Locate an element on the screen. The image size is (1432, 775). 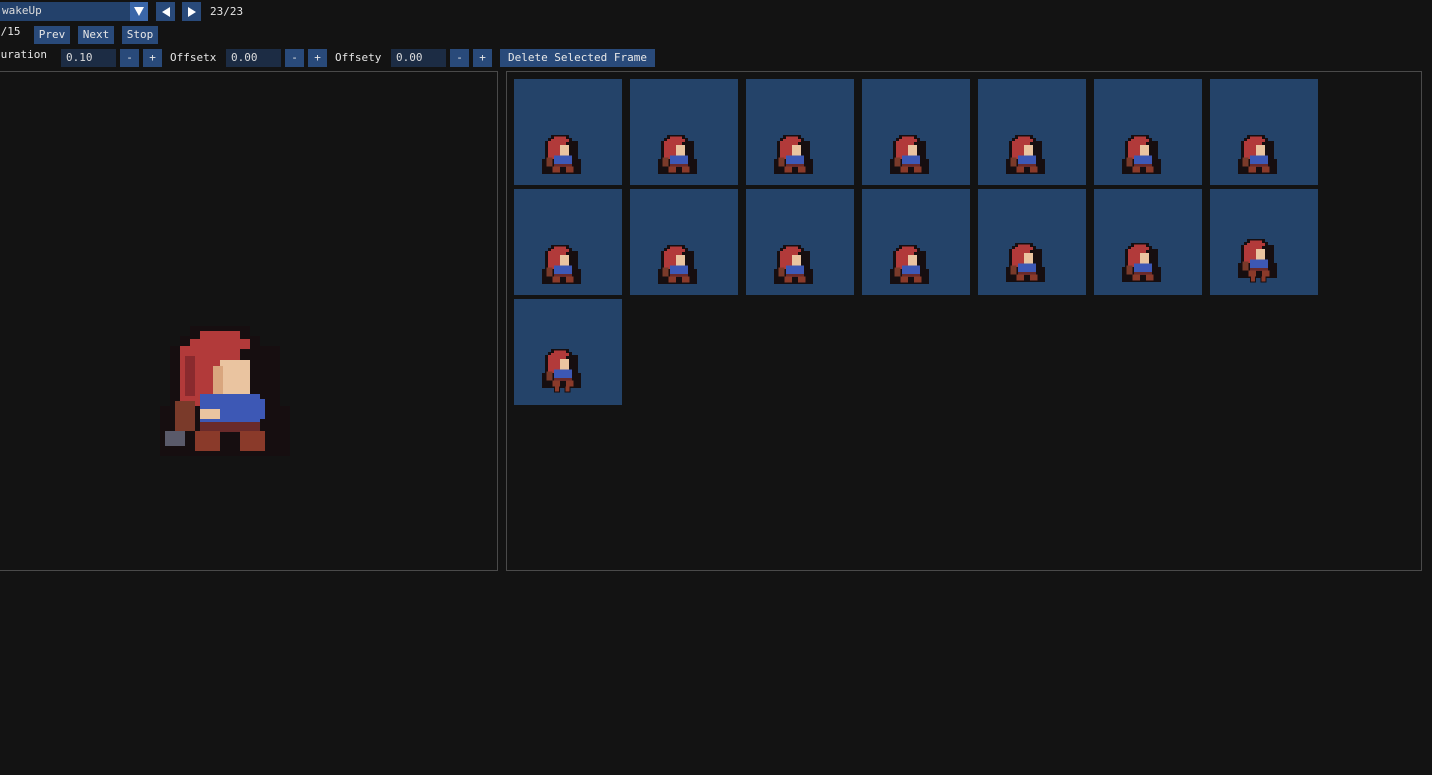
offsetx-input: 0.00 is located at coordinates (253, 58).